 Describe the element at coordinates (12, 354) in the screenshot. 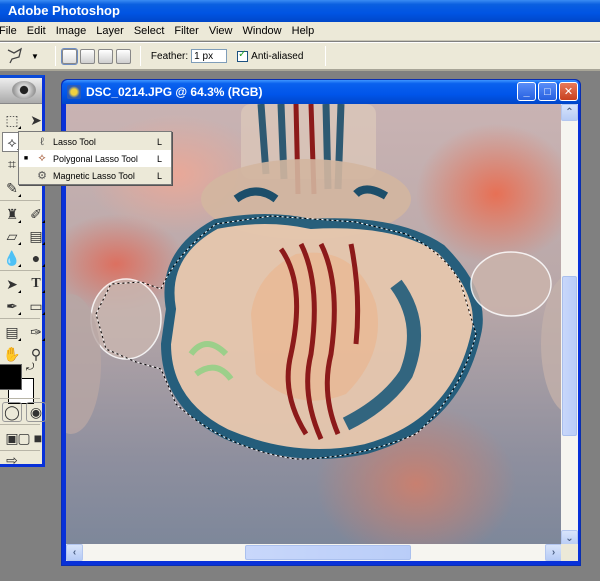

I see `hand-tool: ✋` at that location.